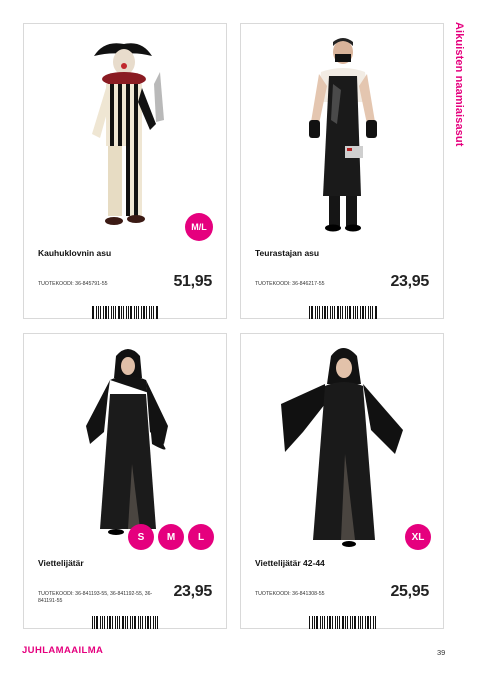 Image resolution: width=480 pixels, height=679 pixels. Describe the element at coordinates (73, 284) in the screenshot. I see `product-code: TUOTEKOODI: 36-845791-55` at that location.